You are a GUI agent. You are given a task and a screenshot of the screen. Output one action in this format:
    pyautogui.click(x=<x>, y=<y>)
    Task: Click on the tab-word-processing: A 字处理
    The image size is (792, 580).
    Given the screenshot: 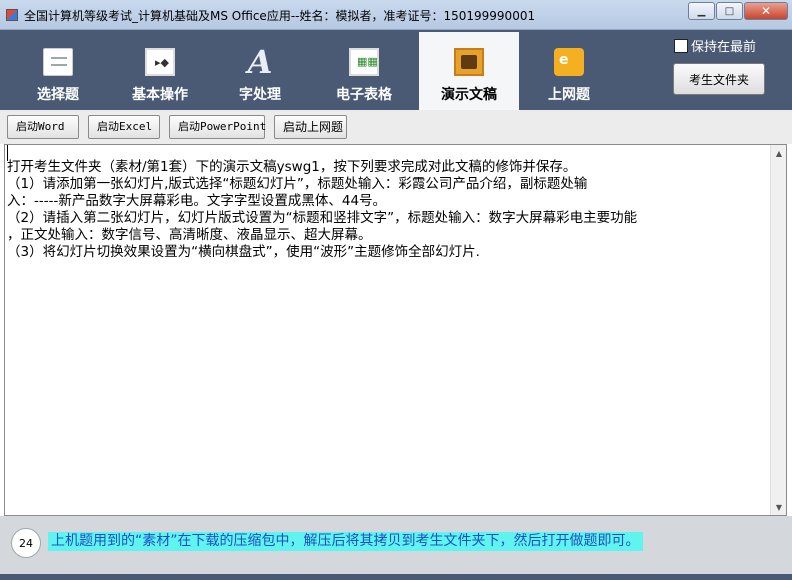 What is the action you would take?
    pyautogui.click(x=260, y=71)
    